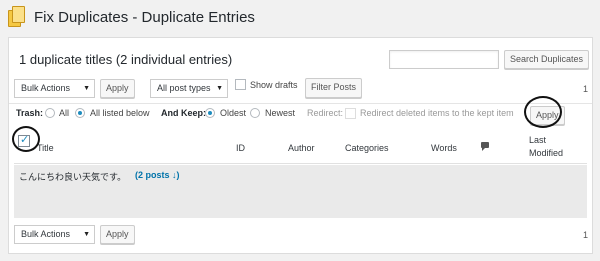  Describe the element at coordinates (350, 113) in the screenshot. I see `redirect-checkbox` at that location.